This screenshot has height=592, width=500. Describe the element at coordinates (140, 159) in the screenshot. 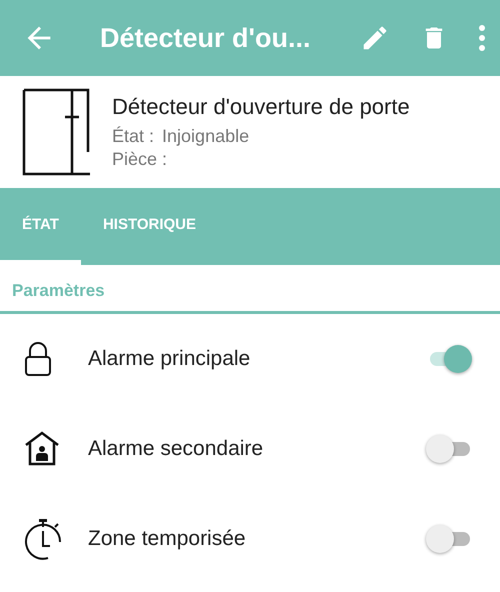

I see `room-label: Pièce :` at that location.